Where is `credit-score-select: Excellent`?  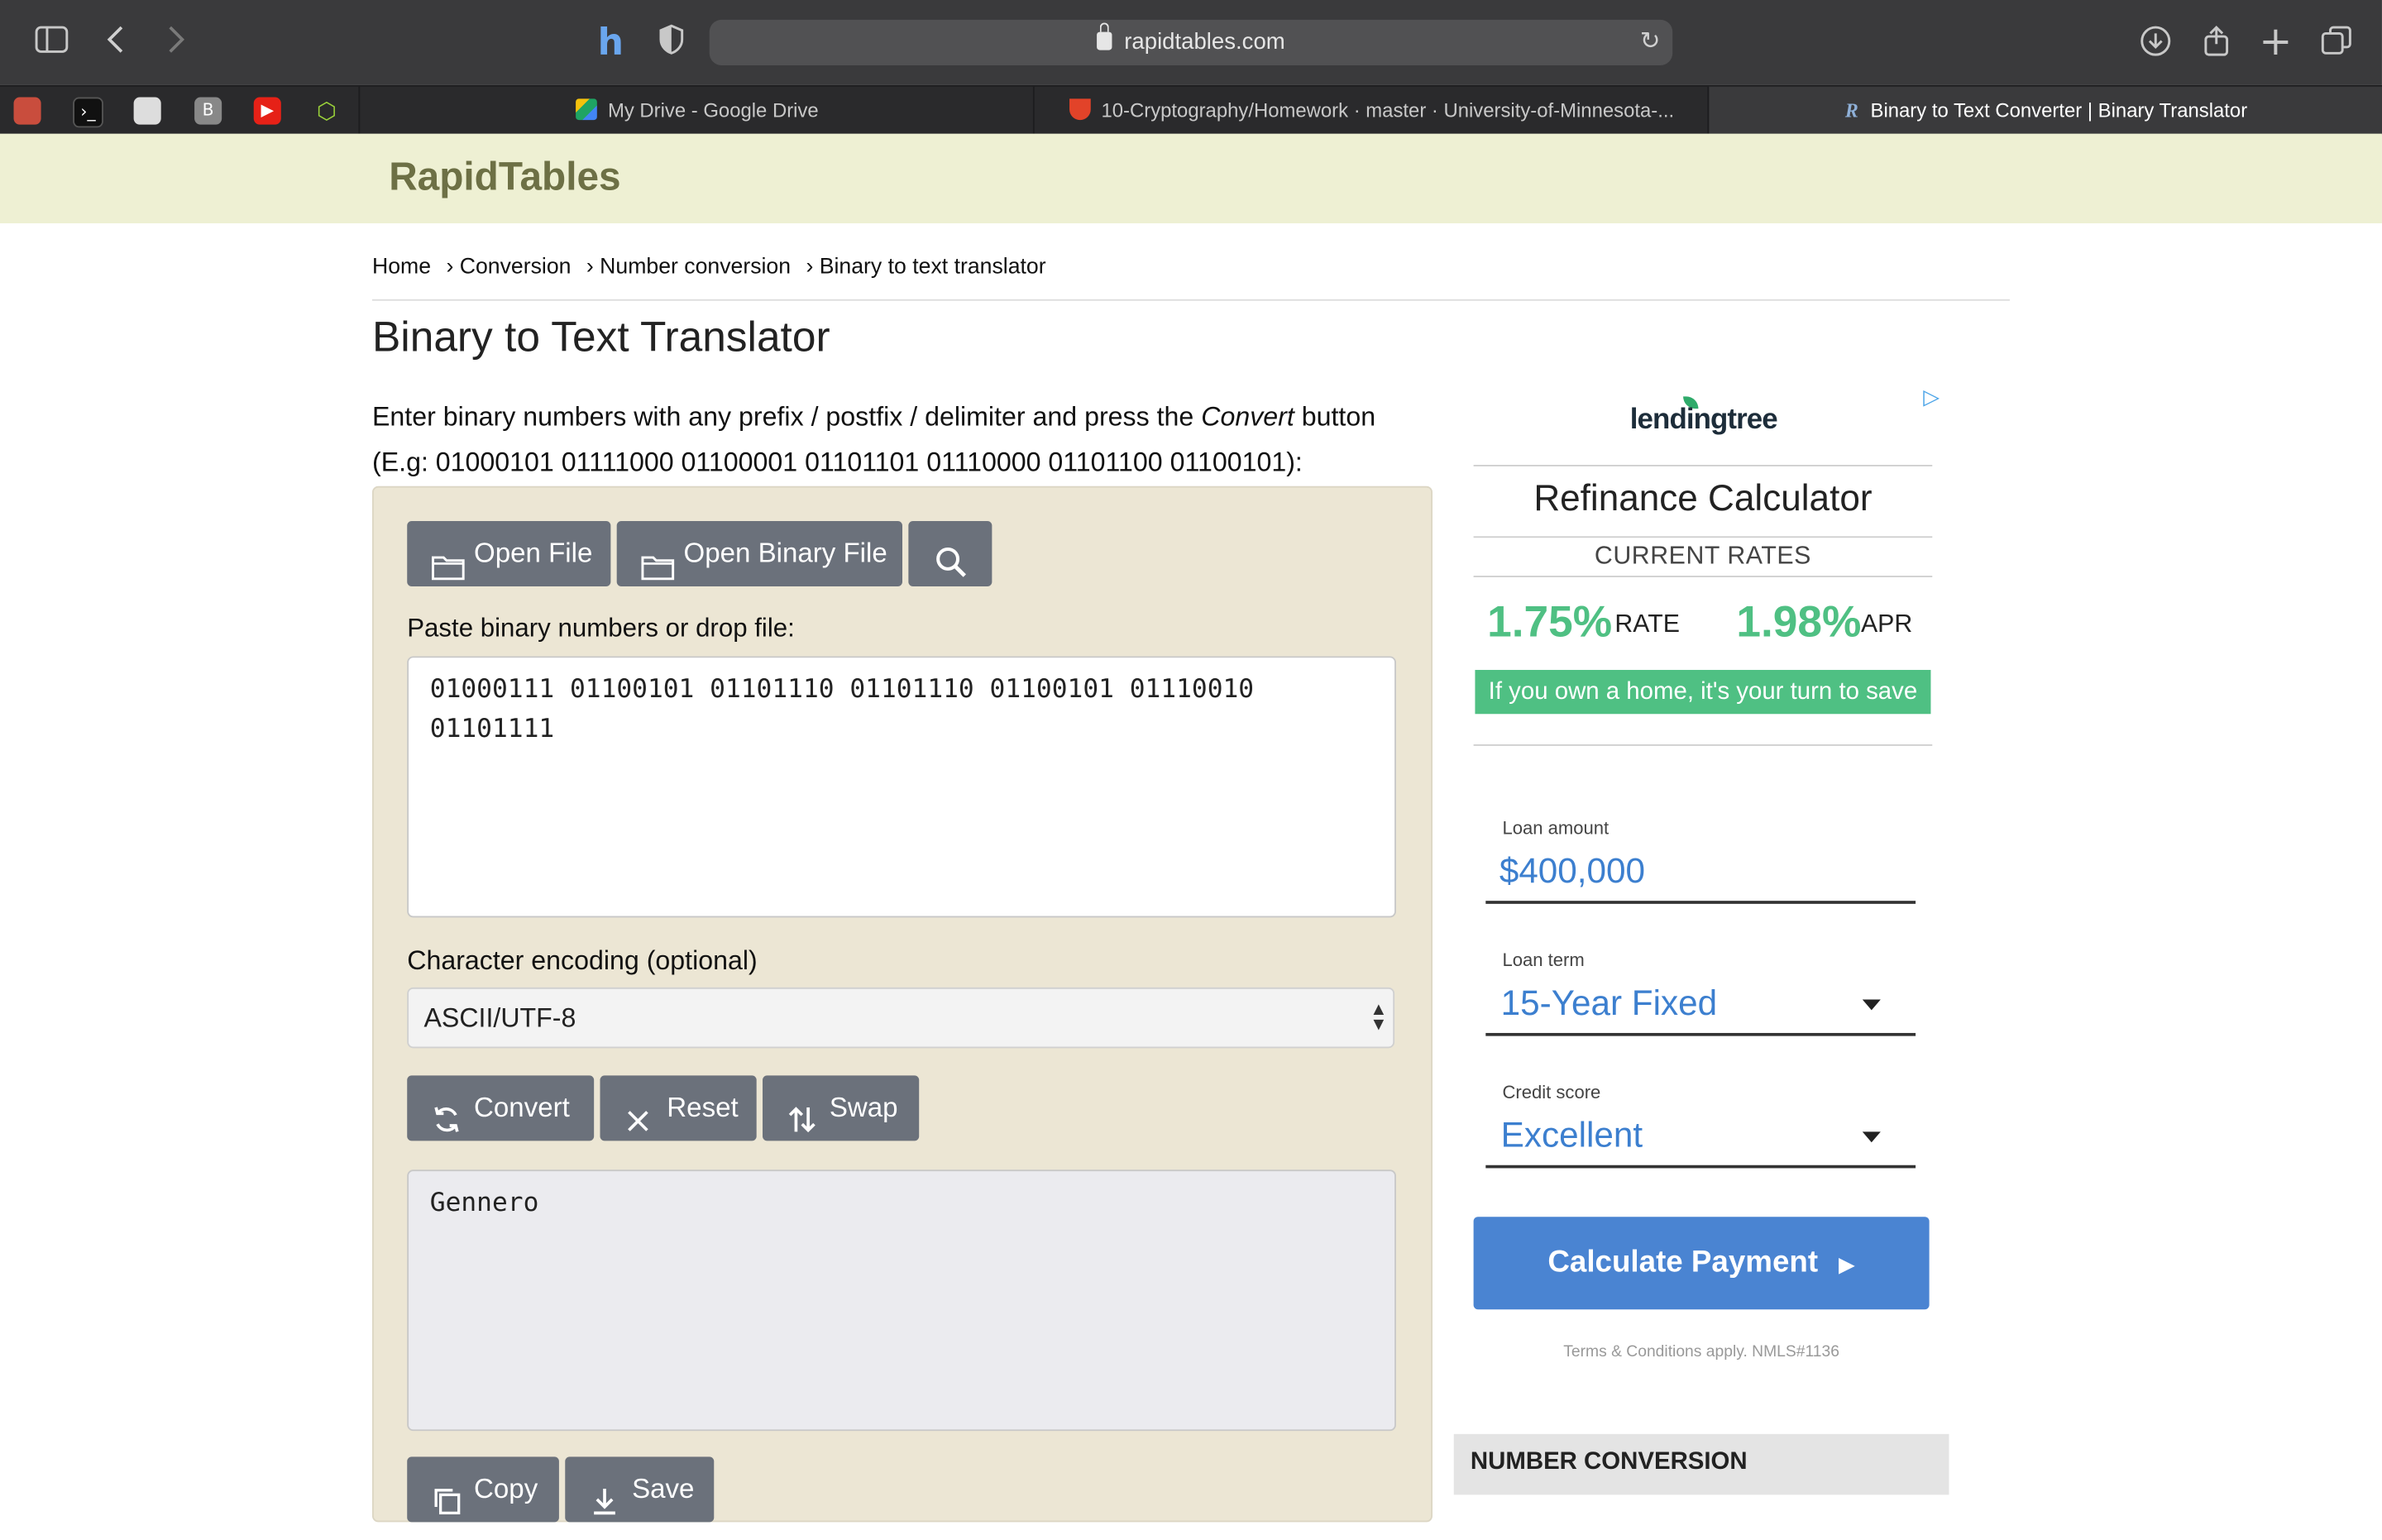 credit-score-select: Excellent is located at coordinates (1572, 1135).